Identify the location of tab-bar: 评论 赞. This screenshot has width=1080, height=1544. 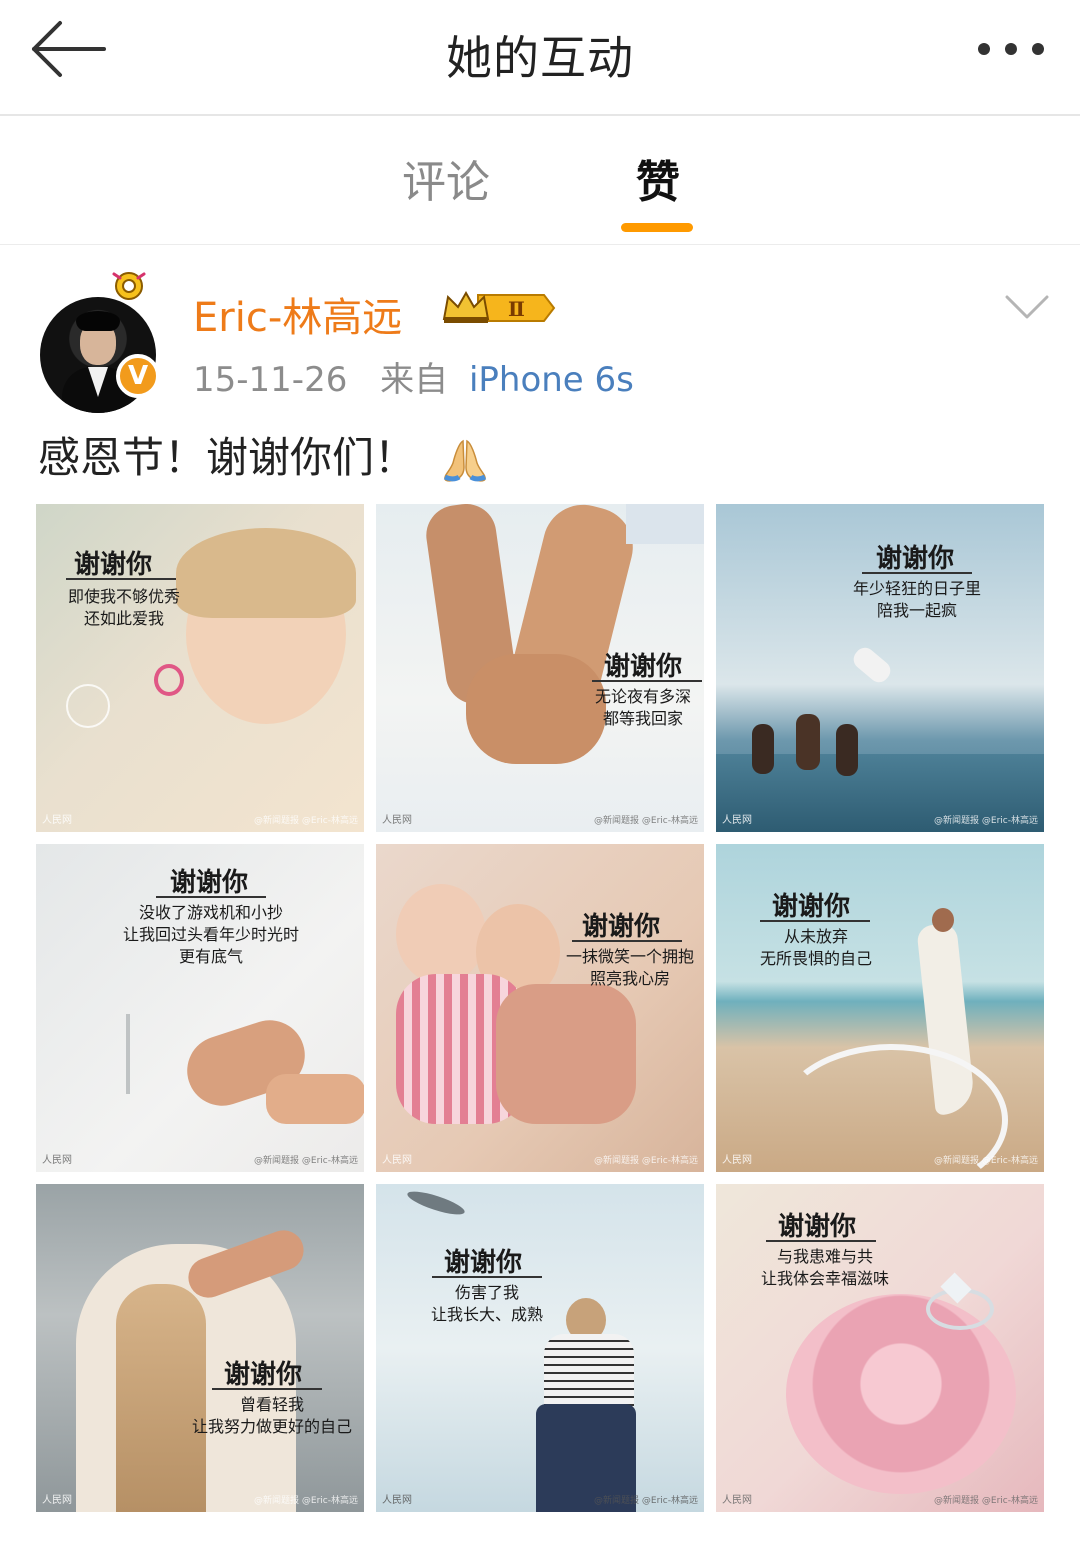
(540, 180).